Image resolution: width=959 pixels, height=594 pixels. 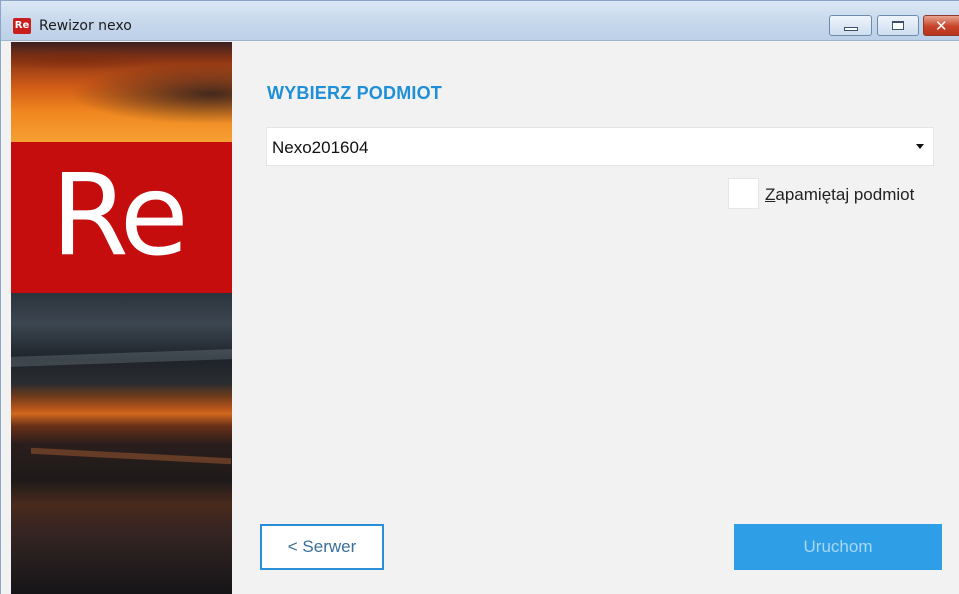 What do you see at coordinates (85, 26) in the screenshot?
I see `window-title: Rewizor nexo` at bounding box center [85, 26].